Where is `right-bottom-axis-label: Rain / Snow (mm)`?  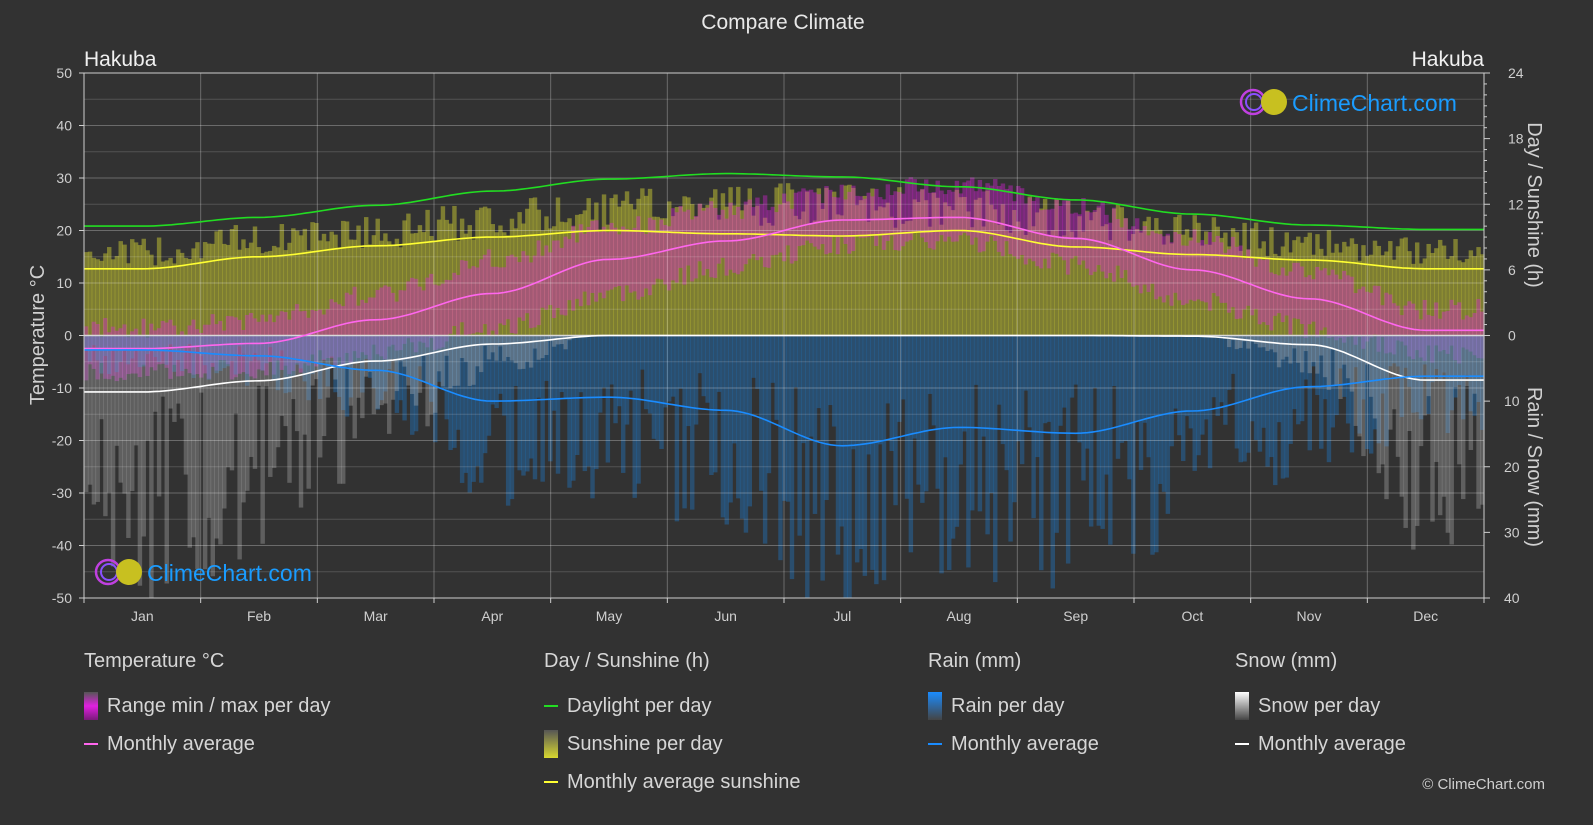
right-bottom-axis-label: Rain / Snow (mm) is located at coordinates (1534, 467).